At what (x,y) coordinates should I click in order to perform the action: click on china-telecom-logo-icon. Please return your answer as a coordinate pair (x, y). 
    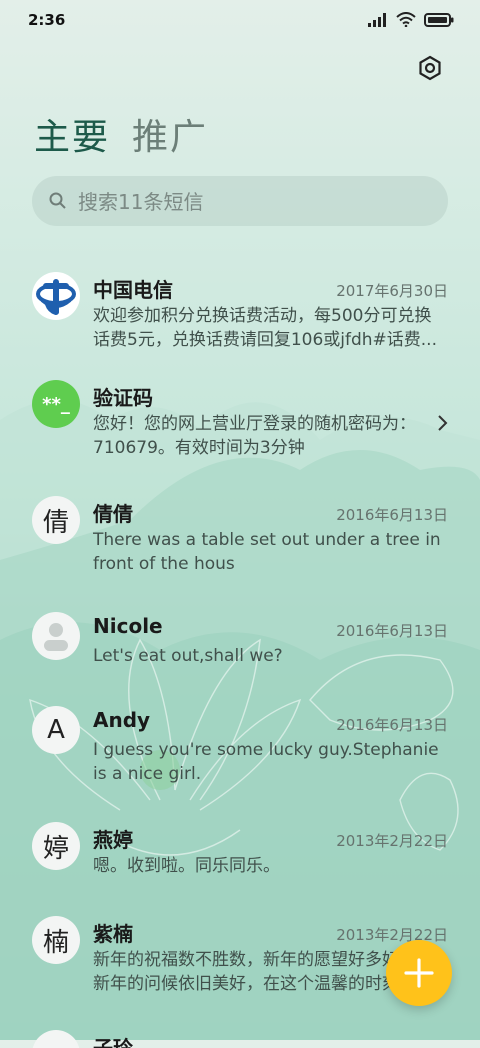
    Looking at the image, I should click on (56, 296).